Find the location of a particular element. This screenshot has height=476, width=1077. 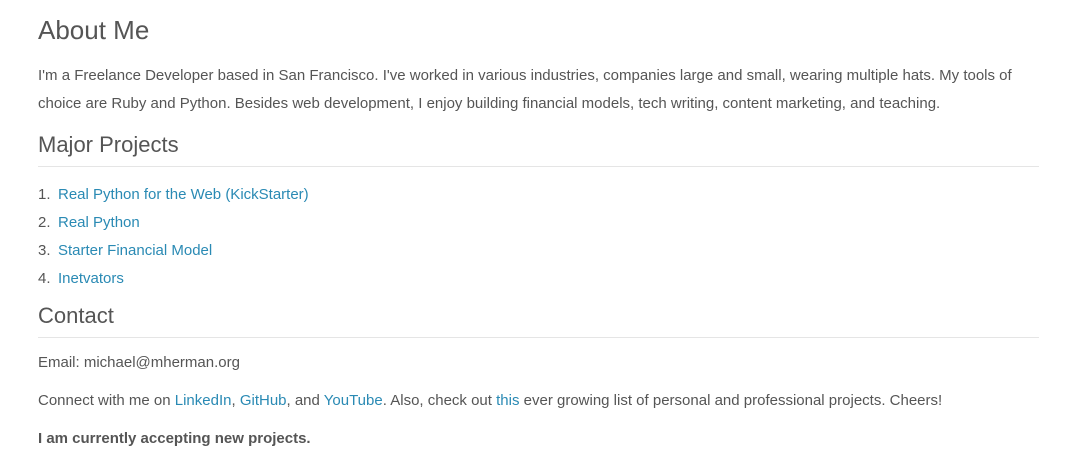

major-projects-heading: Major Projects is located at coordinates (538, 148).